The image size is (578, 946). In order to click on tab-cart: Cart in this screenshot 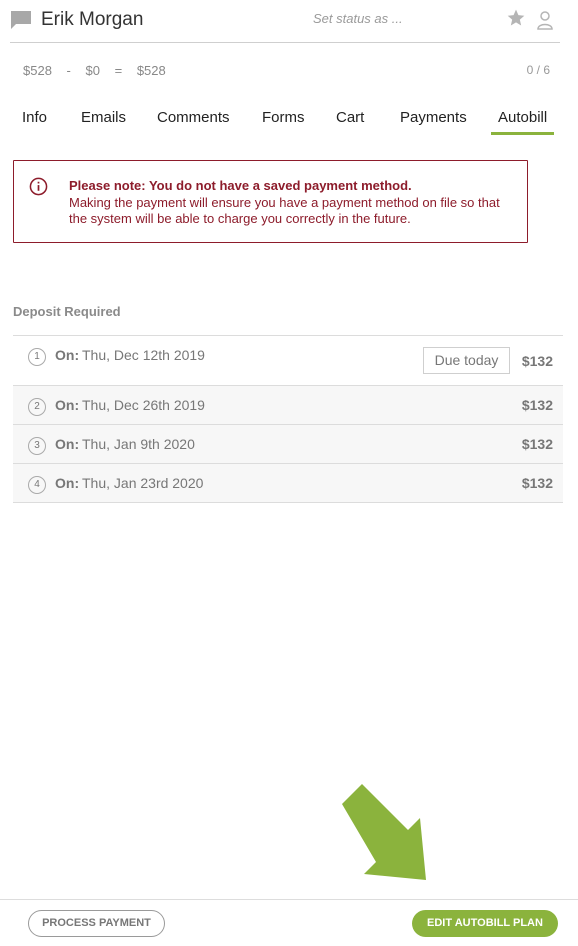, I will do `click(350, 120)`.